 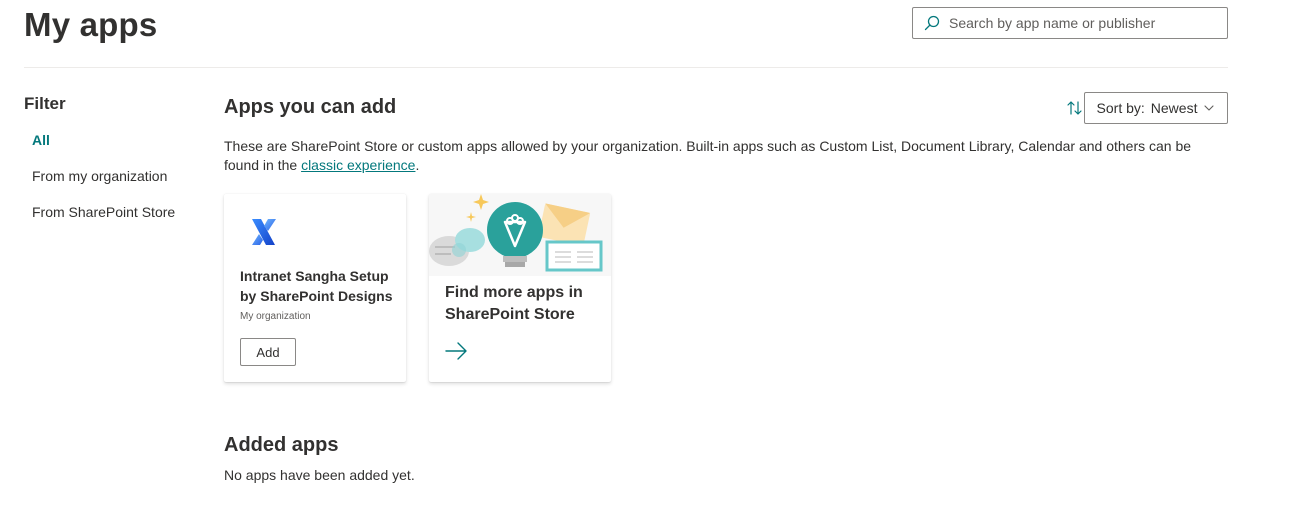 I want to click on search-input, so click(x=1084, y=23).